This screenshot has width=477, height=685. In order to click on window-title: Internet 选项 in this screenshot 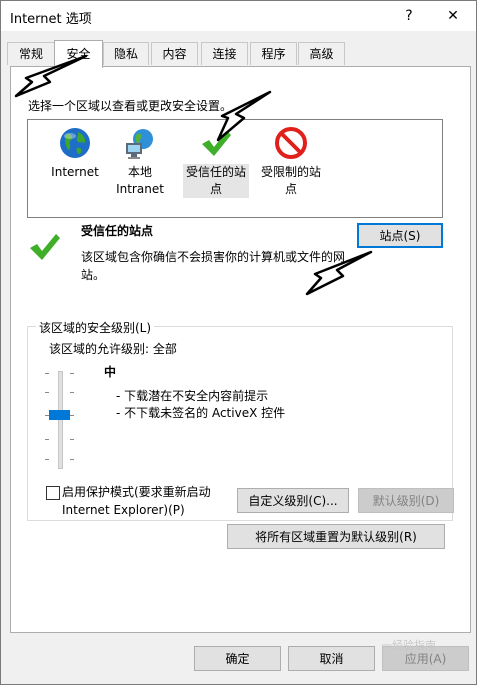, I will do `click(51, 19)`.